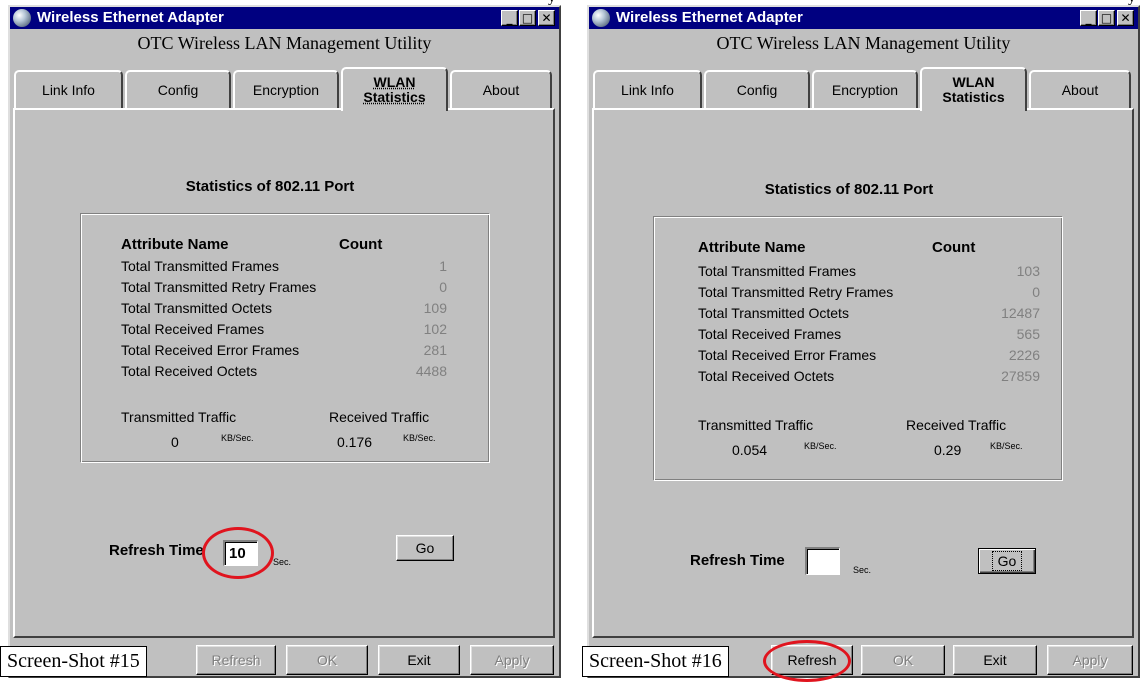  I want to click on row-count: 109, so click(435, 308).